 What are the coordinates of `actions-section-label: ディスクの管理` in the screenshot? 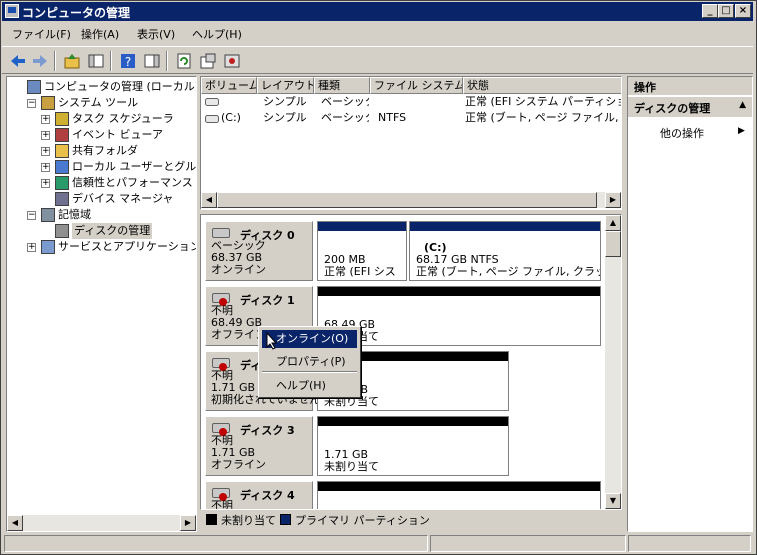 It's located at (672, 108).